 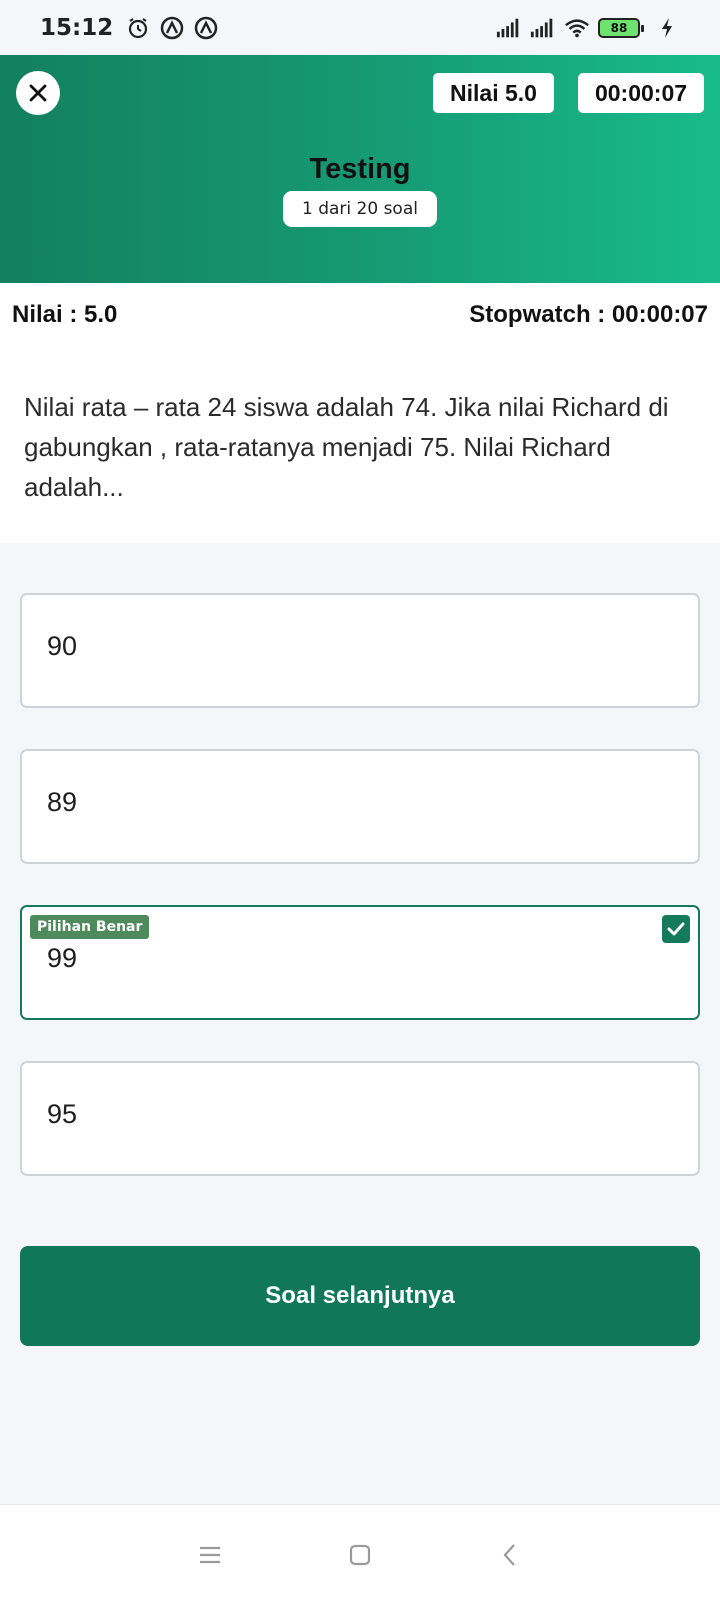 What do you see at coordinates (588, 314) in the screenshot?
I see `stopwatch-text: Stopwatch : 00:00:07` at bounding box center [588, 314].